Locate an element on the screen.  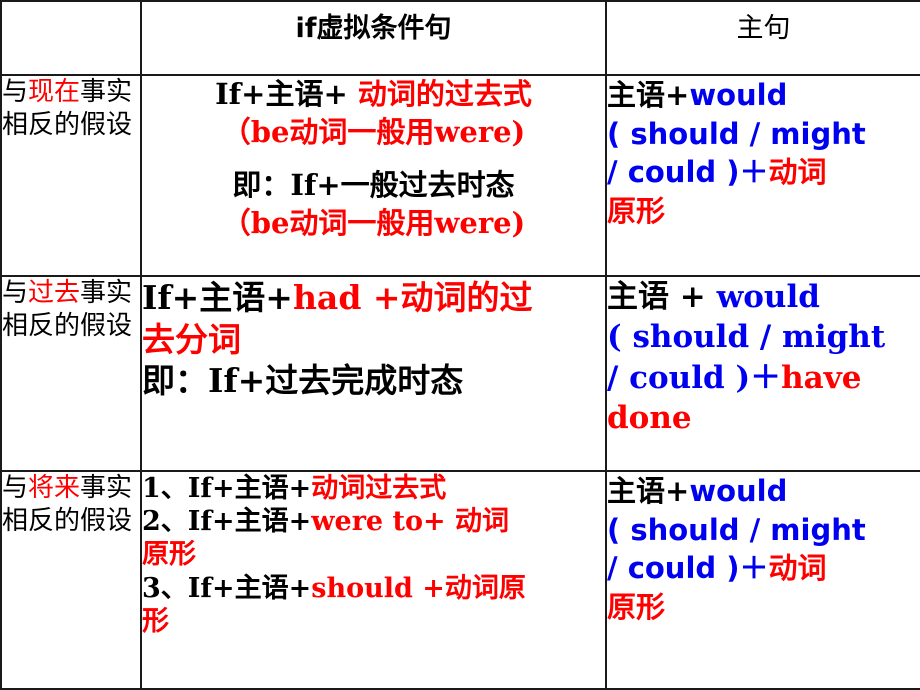
main-past-modals-b: / could ) is located at coordinates (679, 377).